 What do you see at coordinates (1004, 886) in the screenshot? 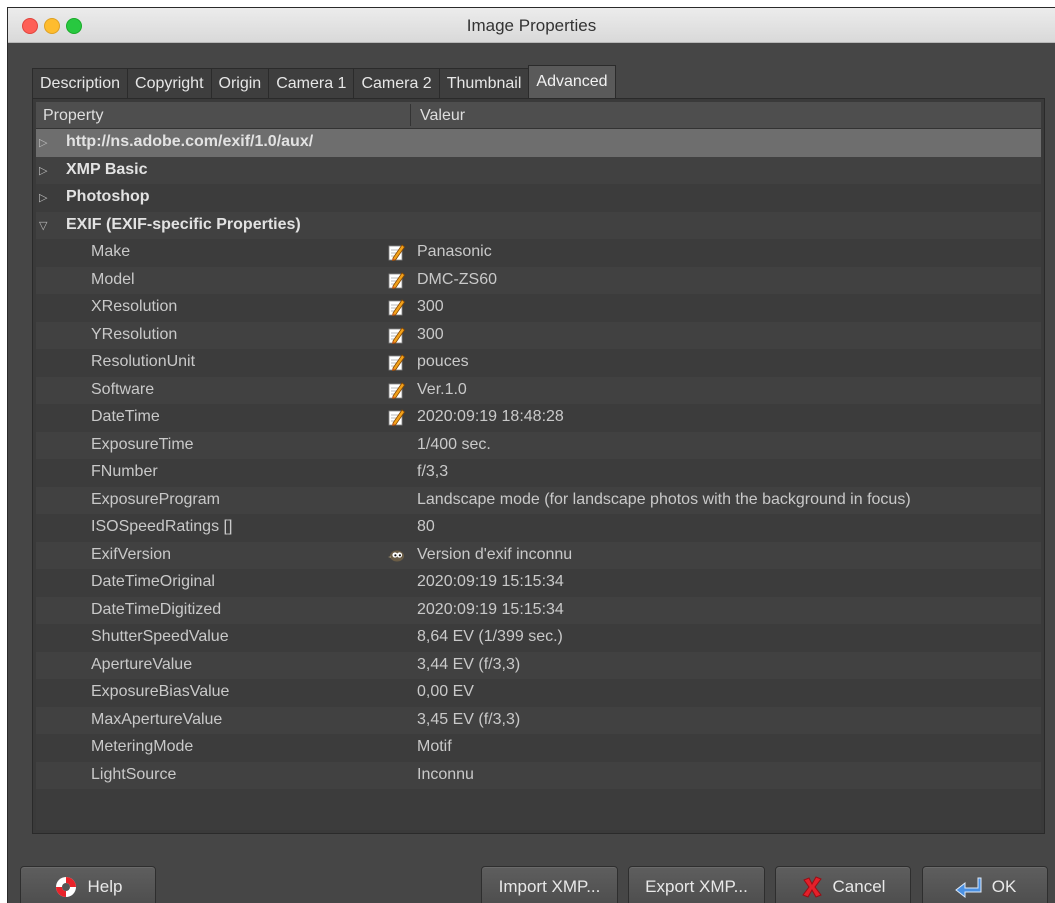
I see `ok-label: OK` at bounding box center [1004, 886].